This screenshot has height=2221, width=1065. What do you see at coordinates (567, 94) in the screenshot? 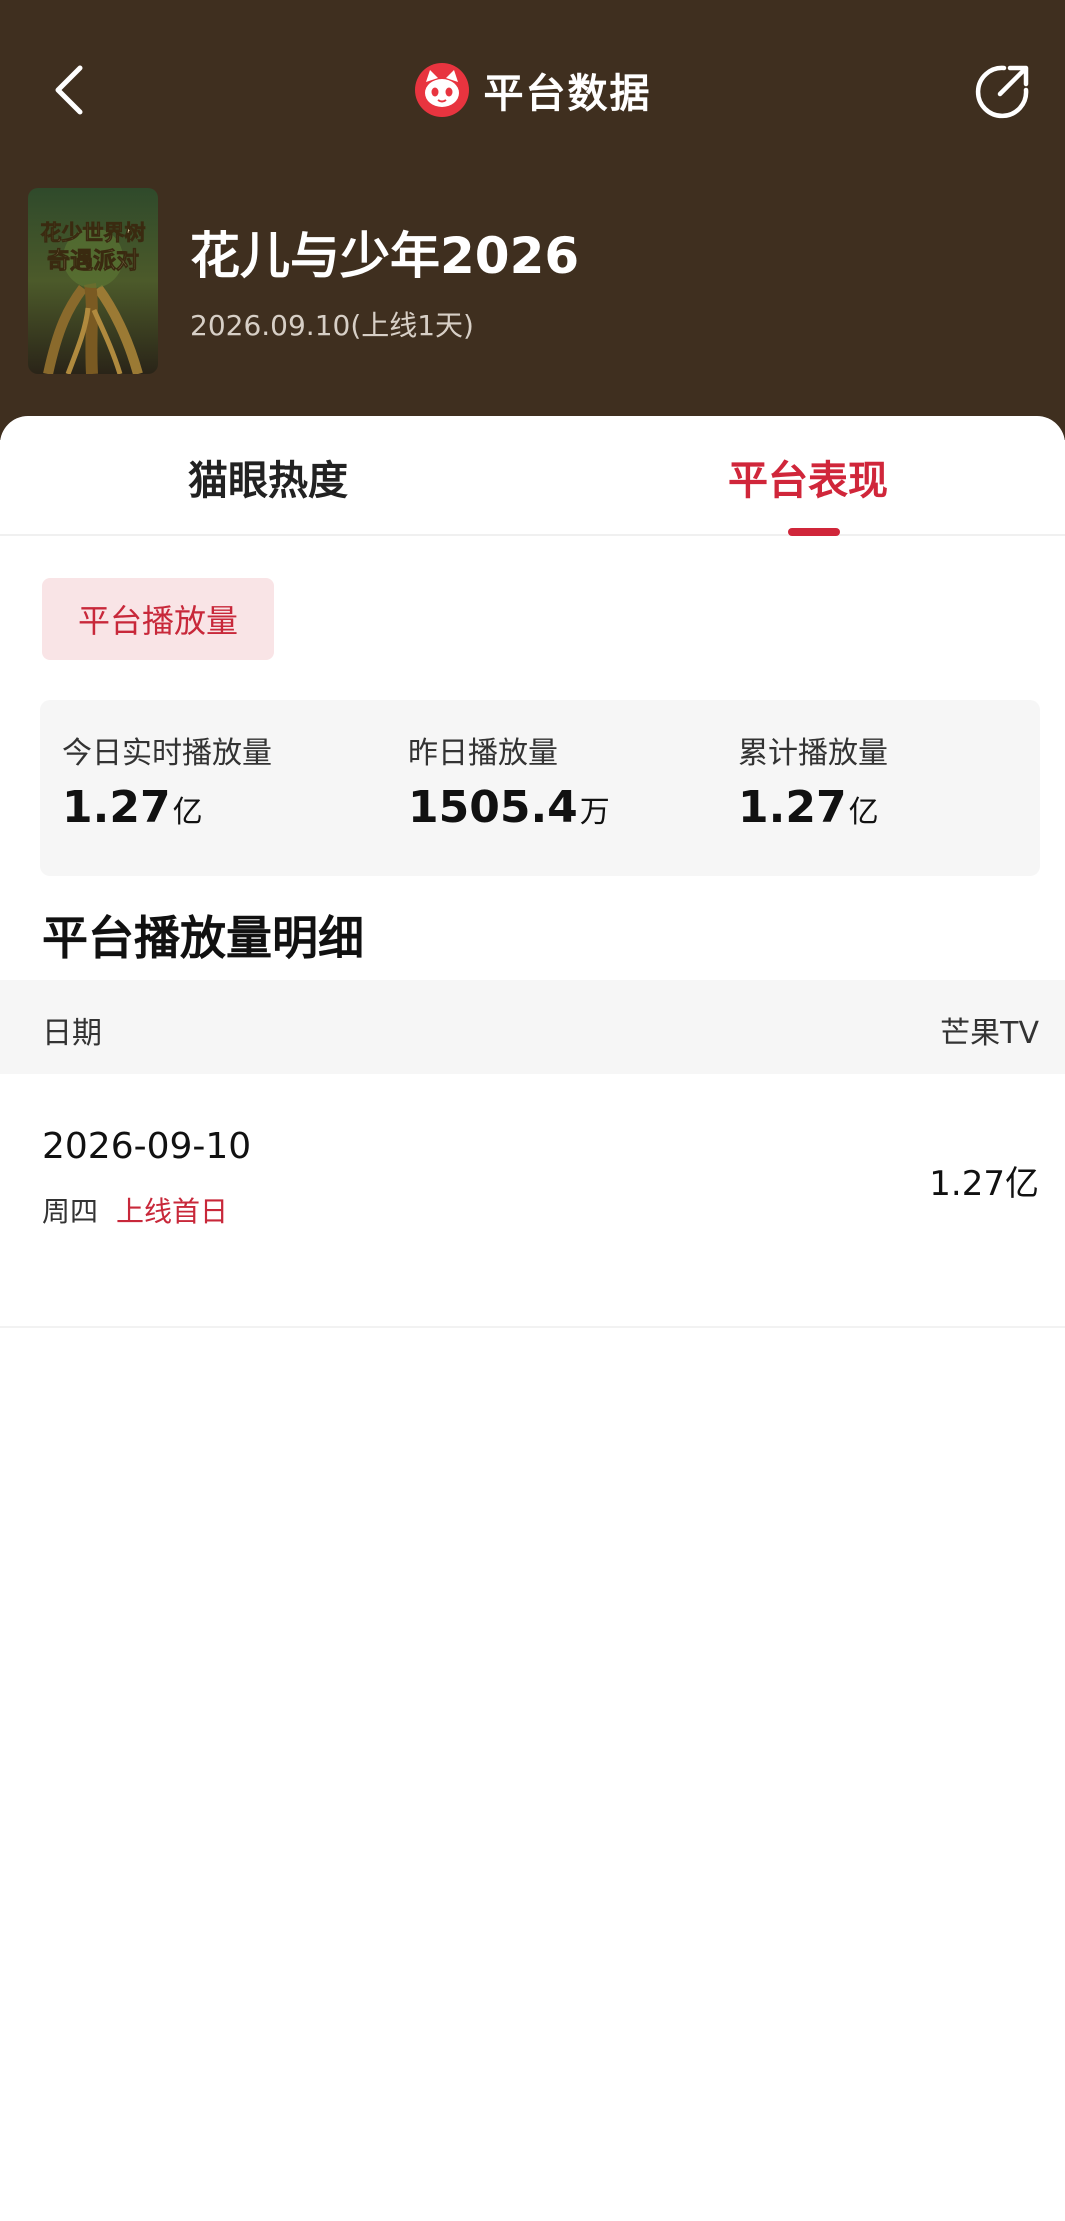
I see `page-title: 平台数据` at bounding box center [567, 94].